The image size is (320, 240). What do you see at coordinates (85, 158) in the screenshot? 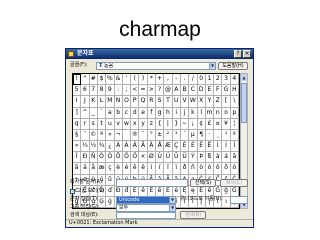
I see `char-cell: Ð` at bounding box center [85, 158].